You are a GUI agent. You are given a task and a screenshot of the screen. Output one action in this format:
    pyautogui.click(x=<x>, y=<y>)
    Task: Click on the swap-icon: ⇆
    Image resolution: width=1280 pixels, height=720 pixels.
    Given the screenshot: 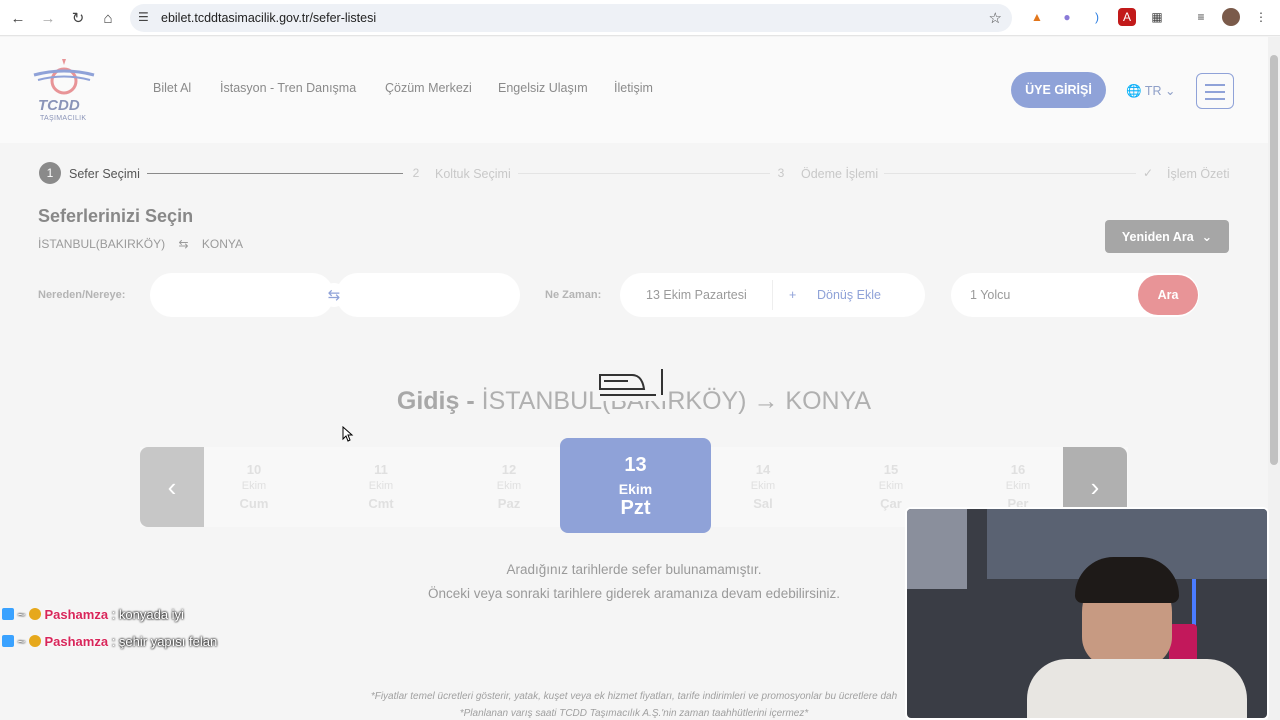 What is the action you would take?
    pyautogui.click(x=183, y=244)
    